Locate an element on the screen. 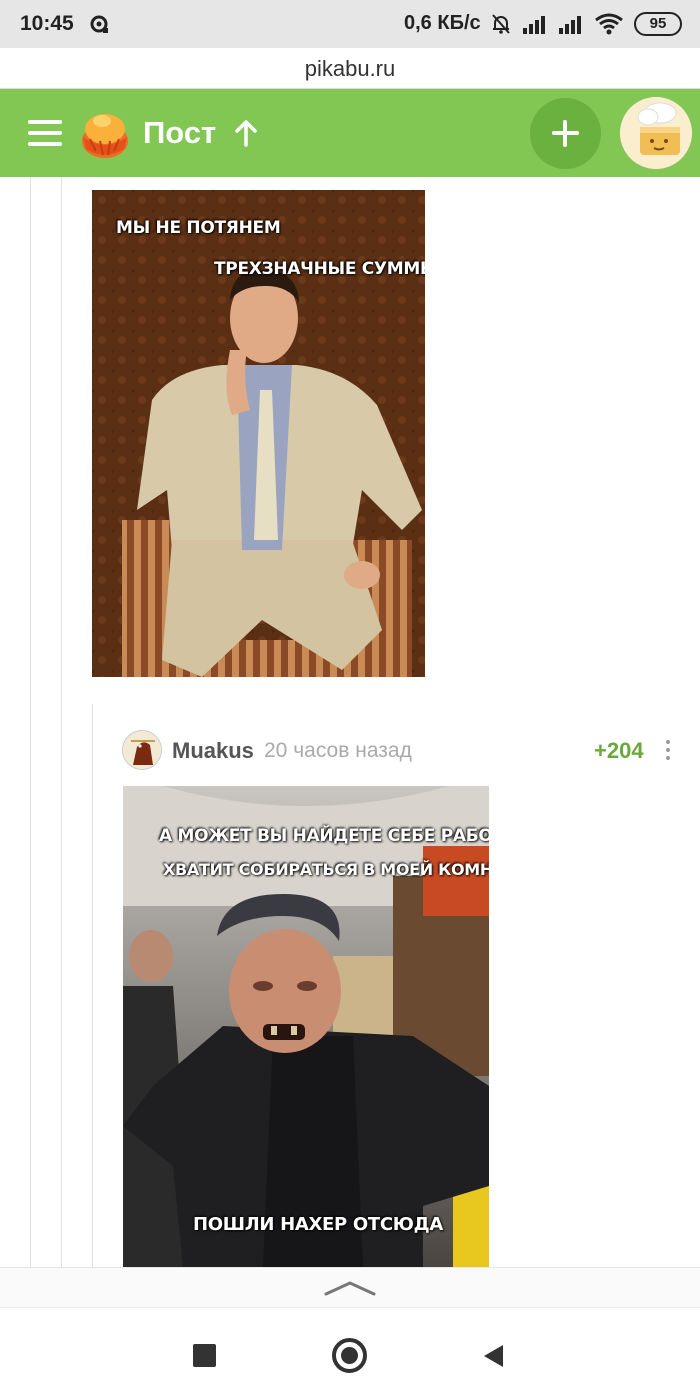 The width and height of the screenshot is (700, 1400). system-nav-bar is located at coordinates (350, 1353).